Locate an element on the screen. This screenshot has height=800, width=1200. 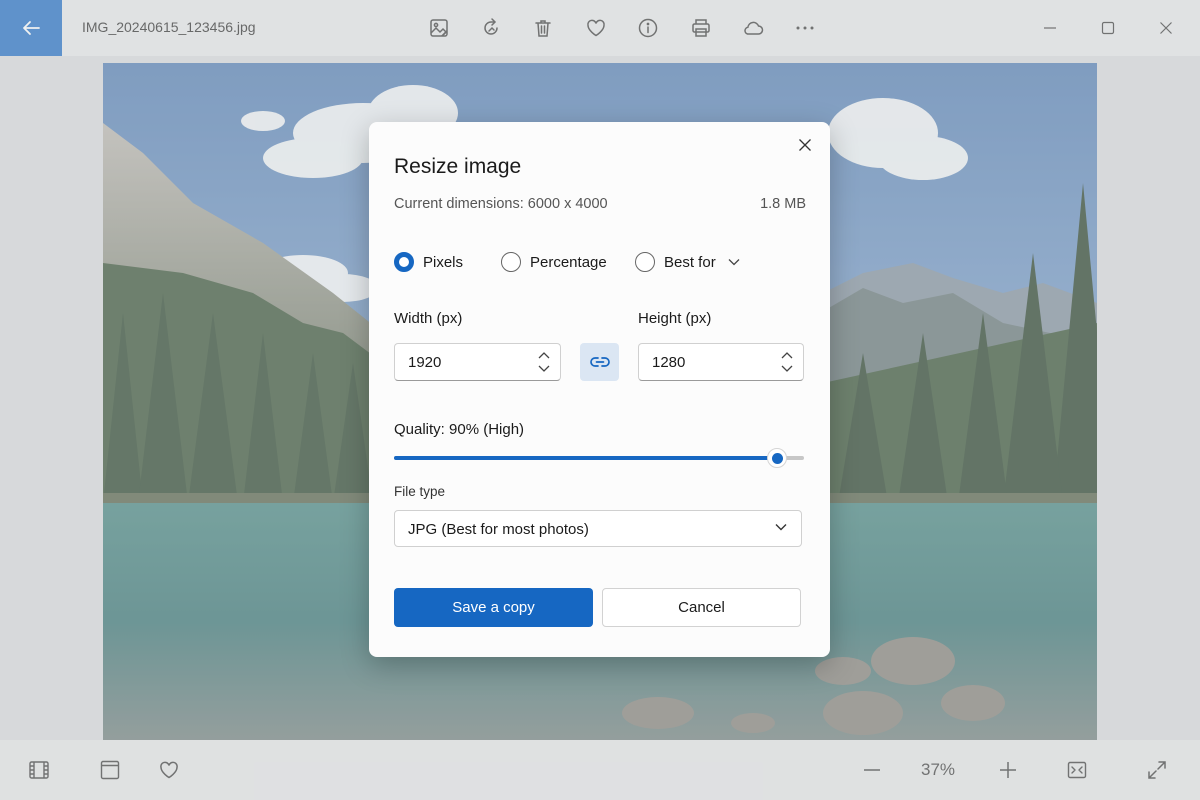
radio-percentage: Percentage is located at coordinates (554, 262).